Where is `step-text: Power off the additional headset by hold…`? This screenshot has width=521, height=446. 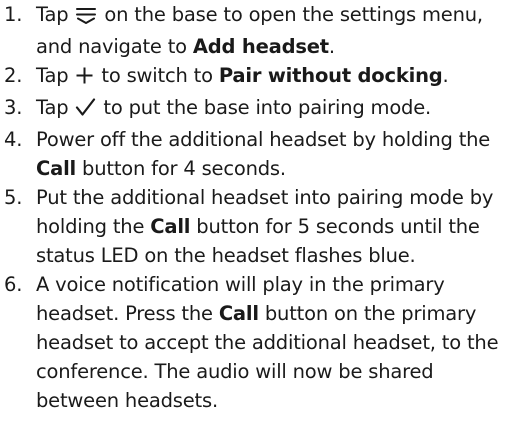
step-text: Power off the additional headset by hold… is located at coordinates (277, 154).